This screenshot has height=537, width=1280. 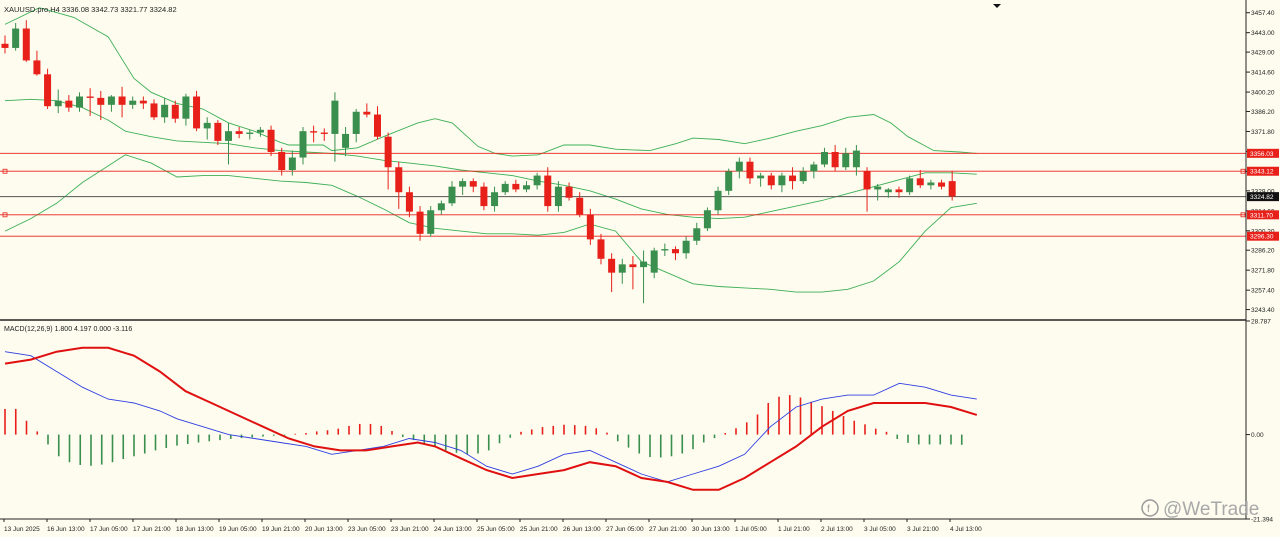 I want to click on time-tick-label: 24 Jun 13:00, so click(x=453, y=529).